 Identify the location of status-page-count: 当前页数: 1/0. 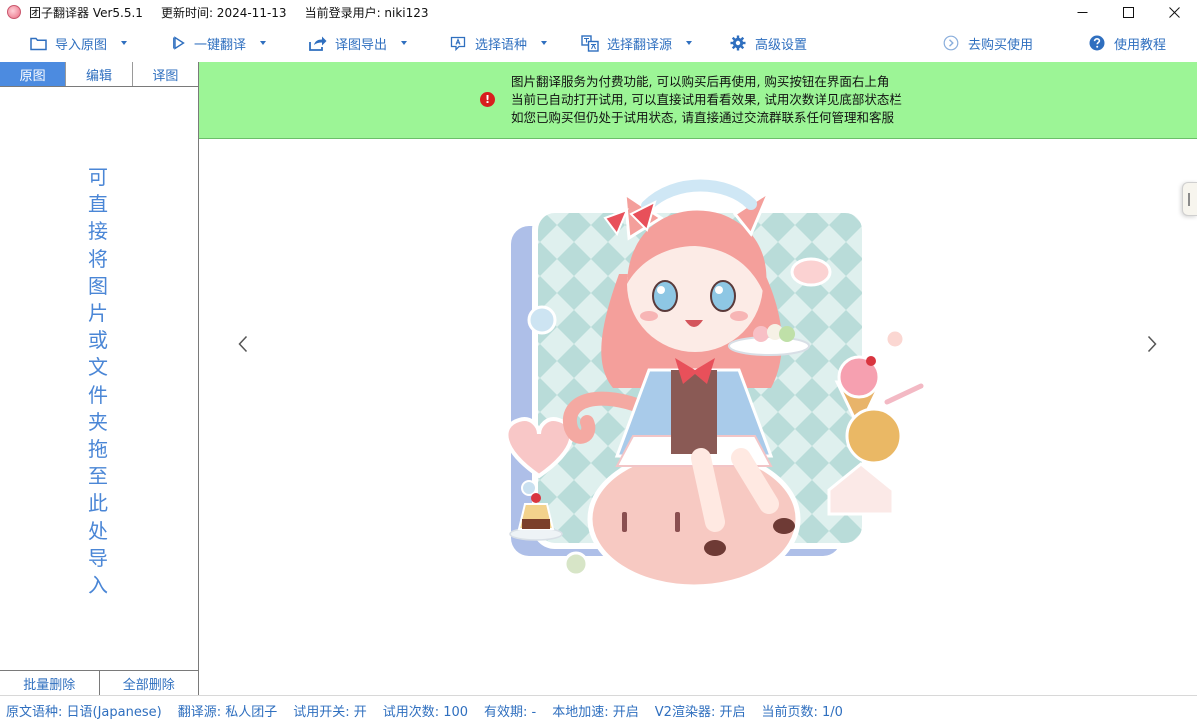
(802, 712).